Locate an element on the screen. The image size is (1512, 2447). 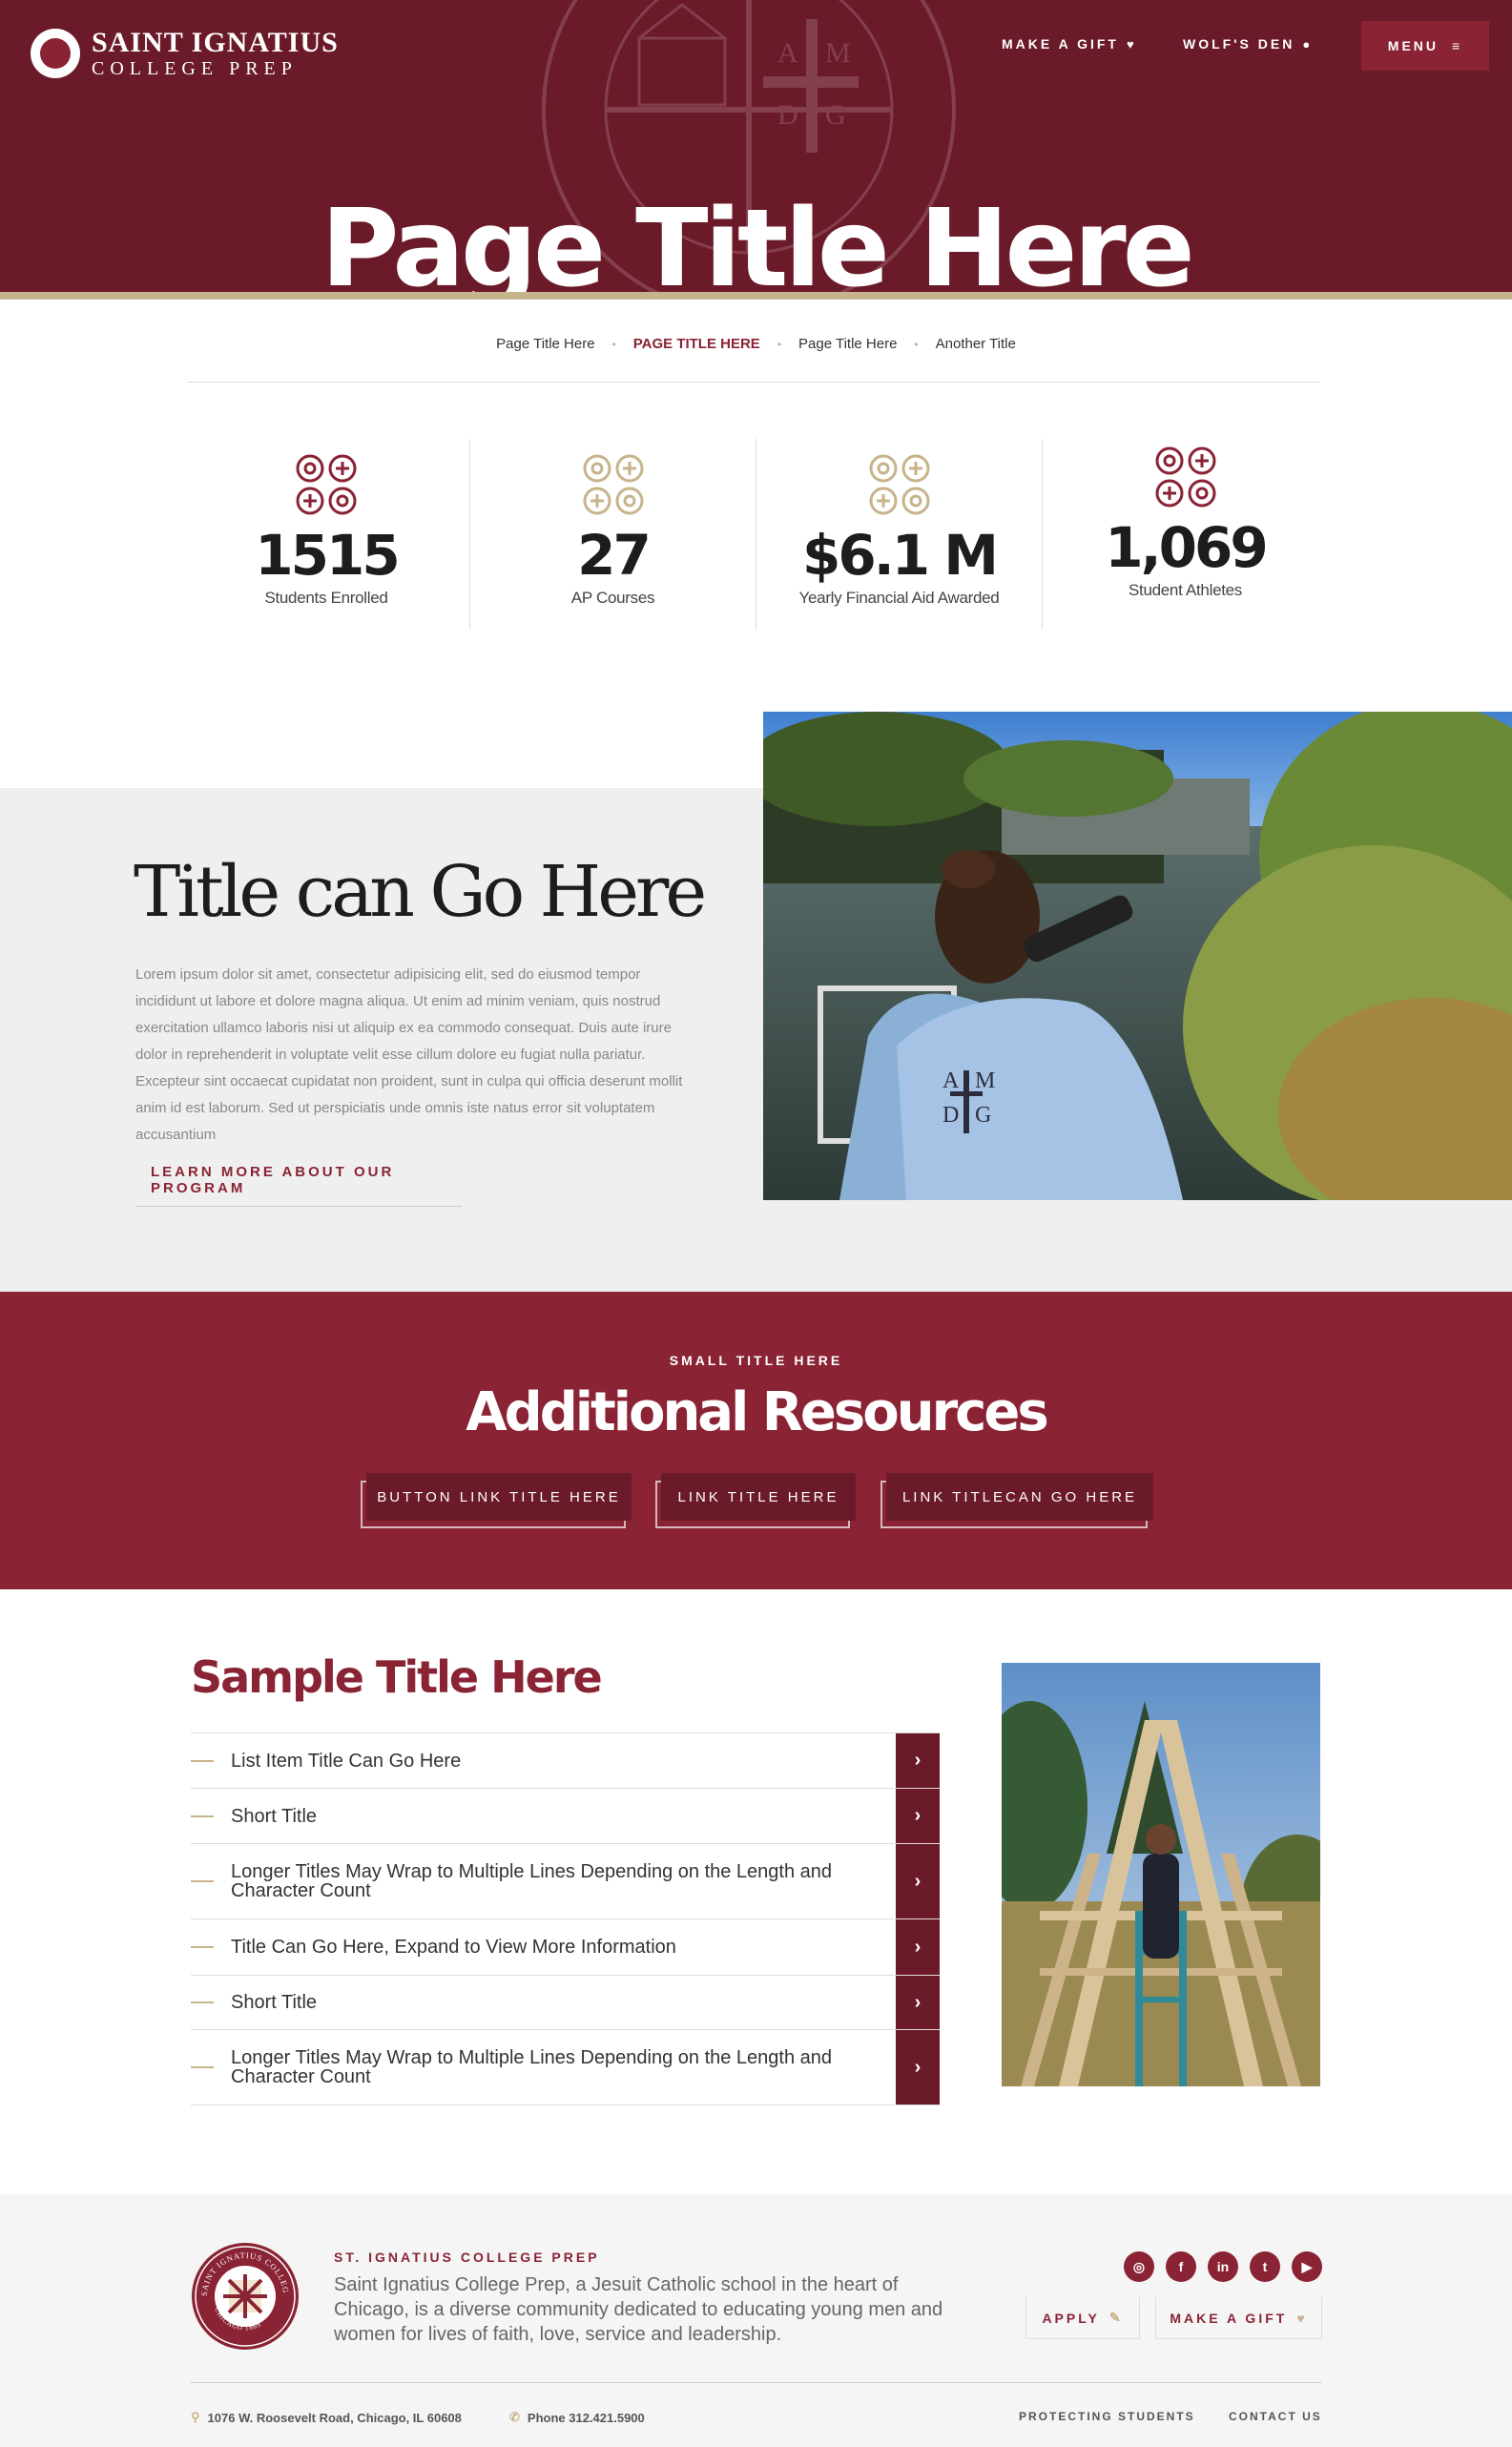
resource-button: BUTTON LINK TITLE HERE is located at coordinates (499, 1497).